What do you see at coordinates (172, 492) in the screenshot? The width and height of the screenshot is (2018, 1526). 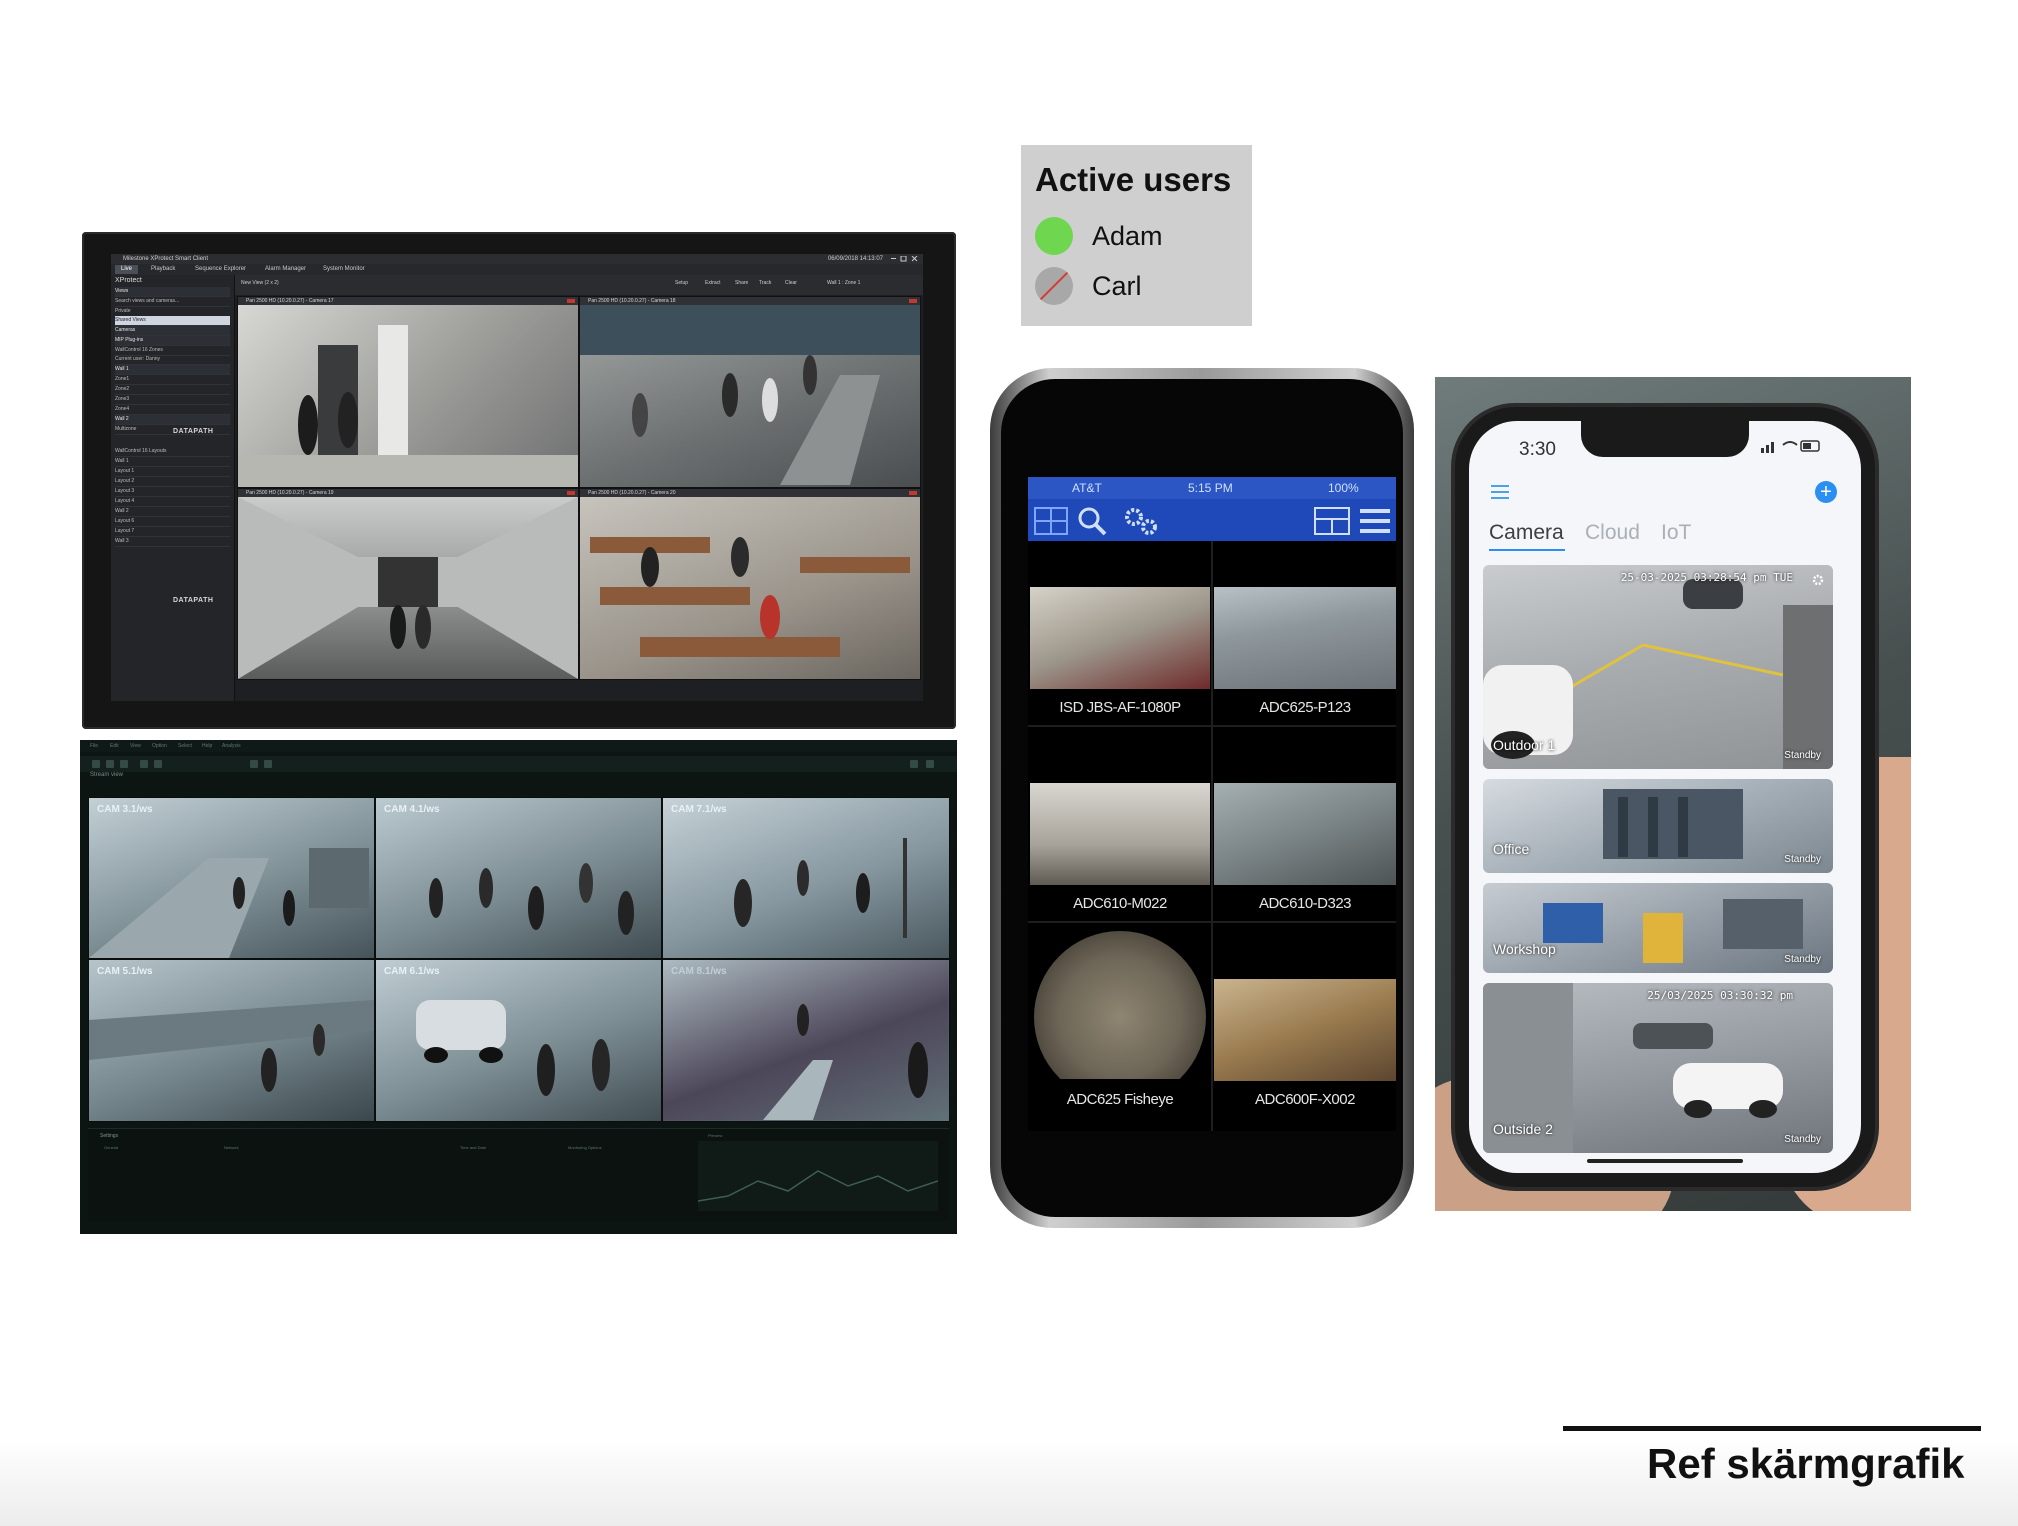 I see `sidebar-layout-3: Layout 3` at bounding box center [172, 492].